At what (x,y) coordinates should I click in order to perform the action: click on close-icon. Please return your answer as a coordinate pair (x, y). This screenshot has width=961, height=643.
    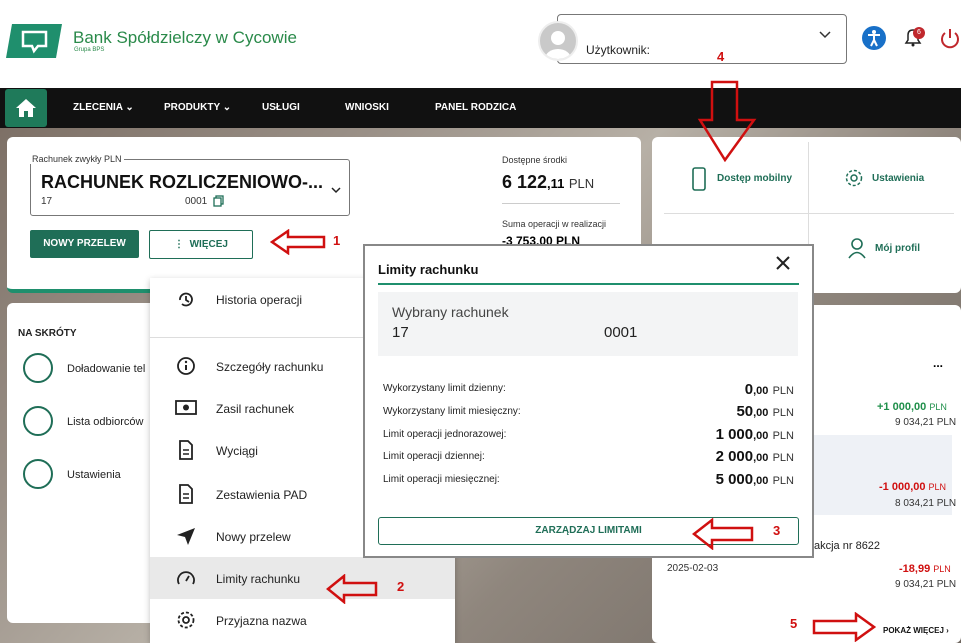
    Looking at the image, I should click on (783, 263).